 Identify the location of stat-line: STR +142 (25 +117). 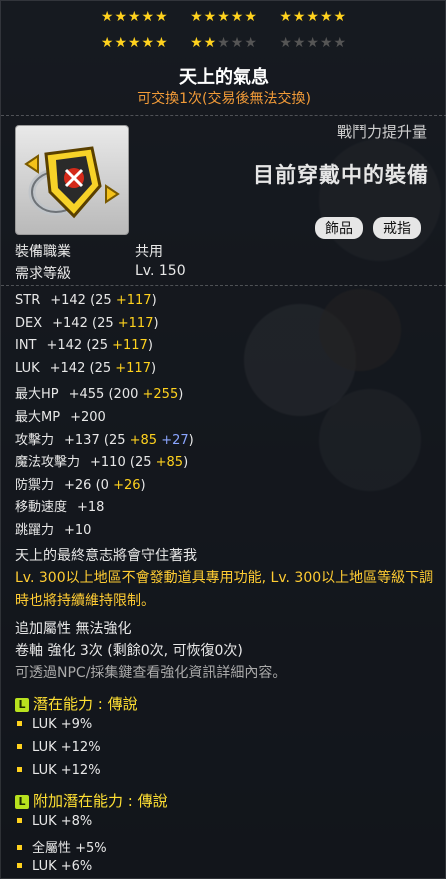
(86, 300).